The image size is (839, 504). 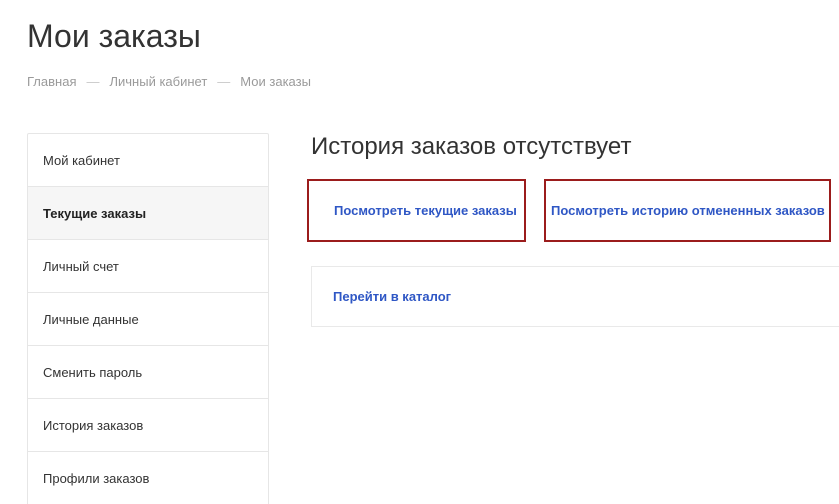 I want to click on page-title: Мои заказы, so click(x=114, y=36).